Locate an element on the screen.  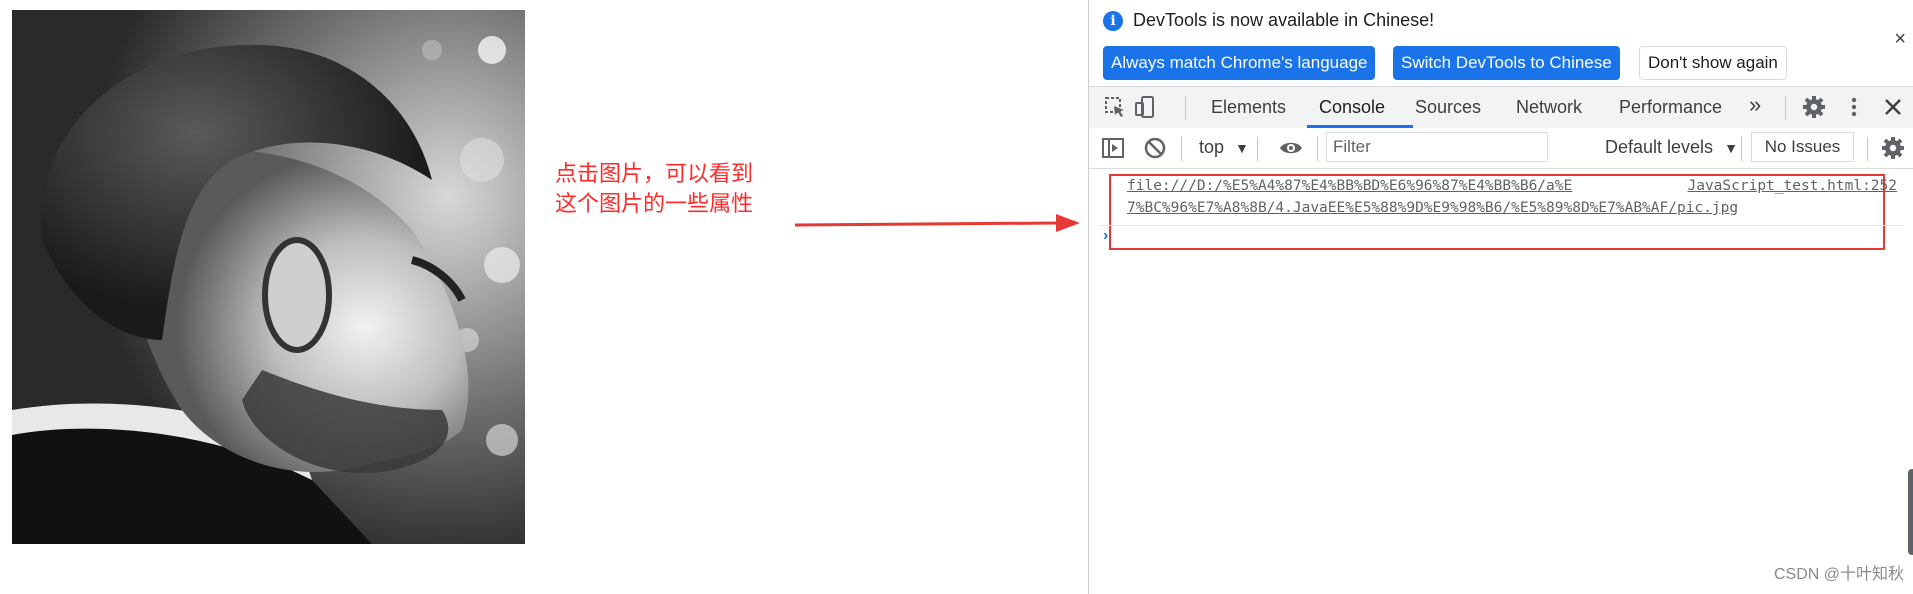
tab-console: Console is located at coordinates (1352, 107).